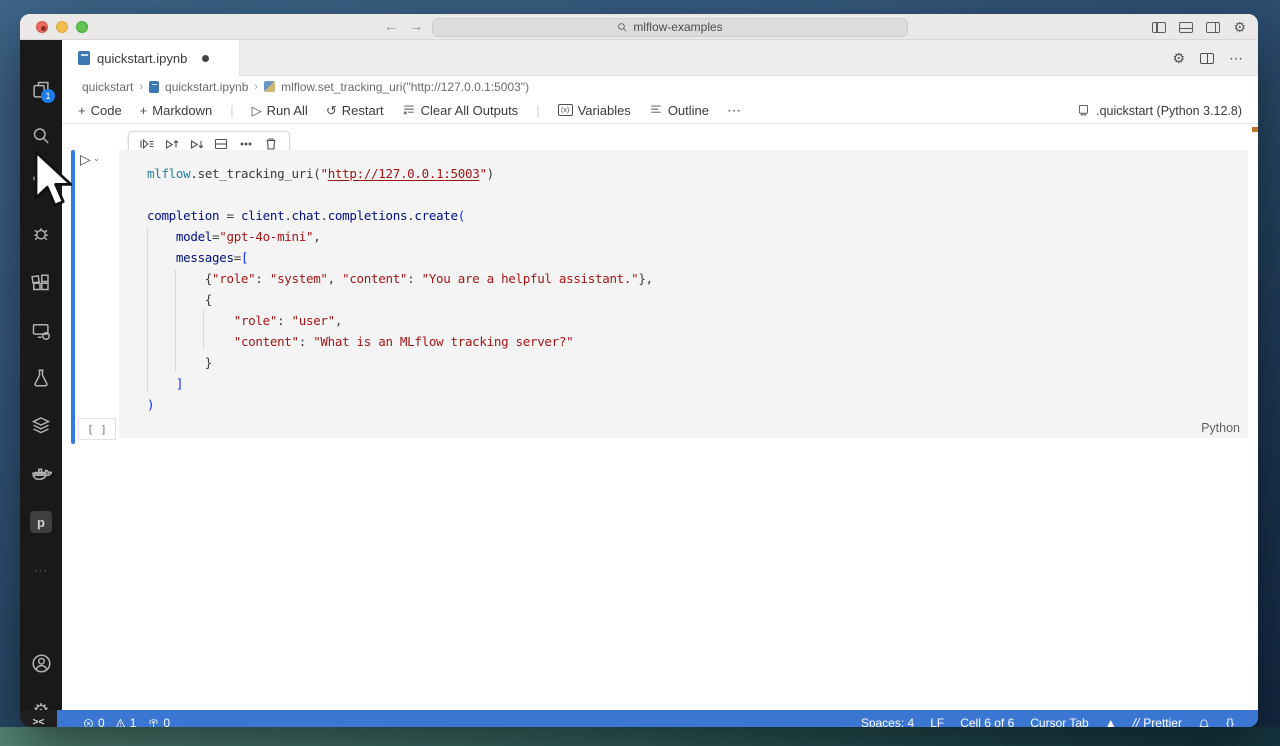 The height and width of the screenshot is (746, 1280). I want to click on sidebar-item-remote-explorer, so click(41, 331).